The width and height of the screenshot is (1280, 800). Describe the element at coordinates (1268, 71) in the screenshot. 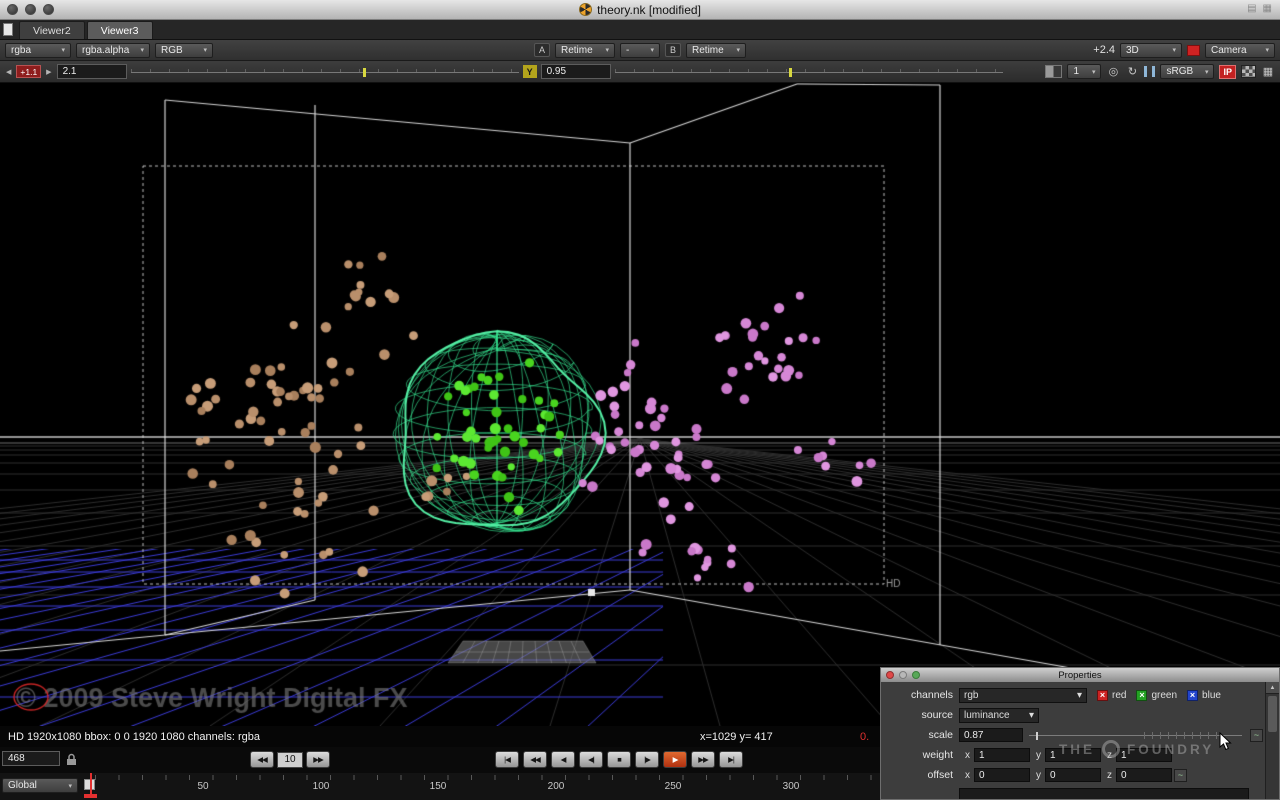

I see `wipe-grid-icon: ▦` at that location.